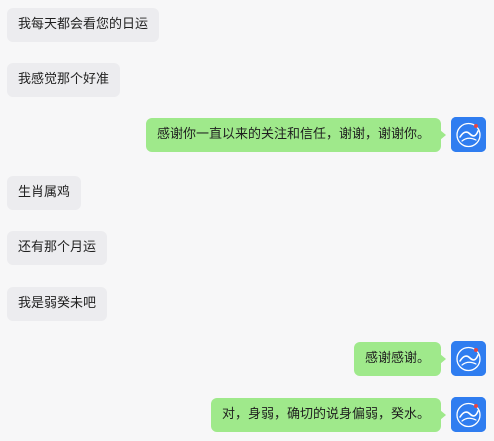  What do you see at coordinates (247, 81) in the screenshot?
I see `message-row: 我感觉那个好准` at bounding box center [247, 81].